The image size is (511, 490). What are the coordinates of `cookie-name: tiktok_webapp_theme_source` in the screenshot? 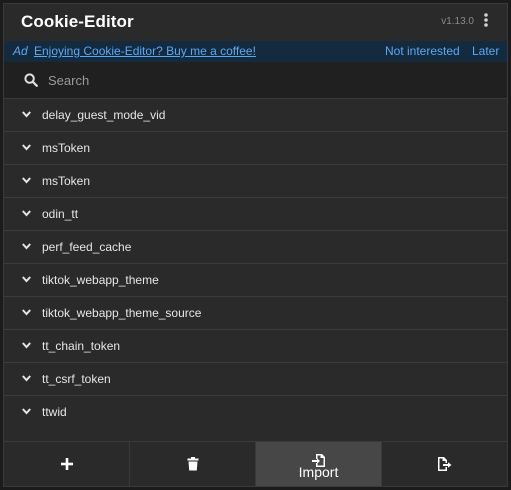 It's located at (122, 313).